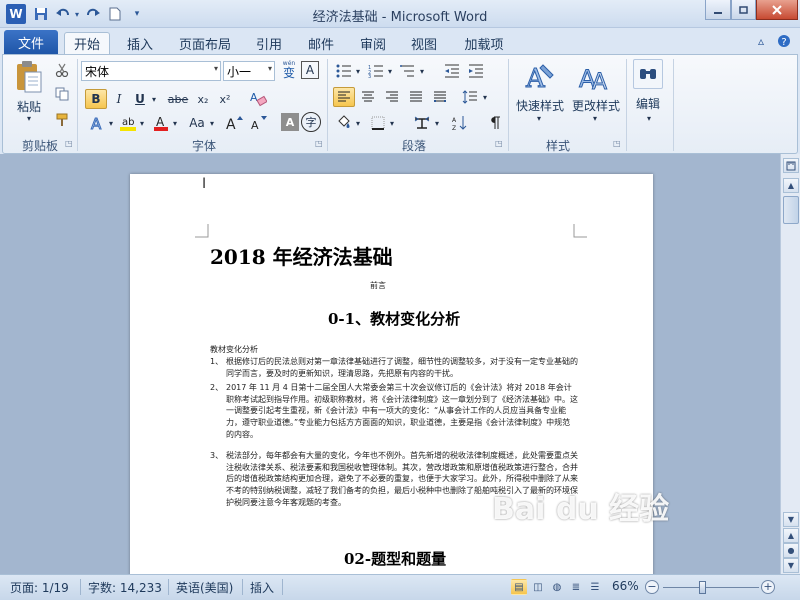 Image resolution: width=800 pixels, height=600 pixels. I want to click on clear-formatting-icon: A, so click(258, 98).